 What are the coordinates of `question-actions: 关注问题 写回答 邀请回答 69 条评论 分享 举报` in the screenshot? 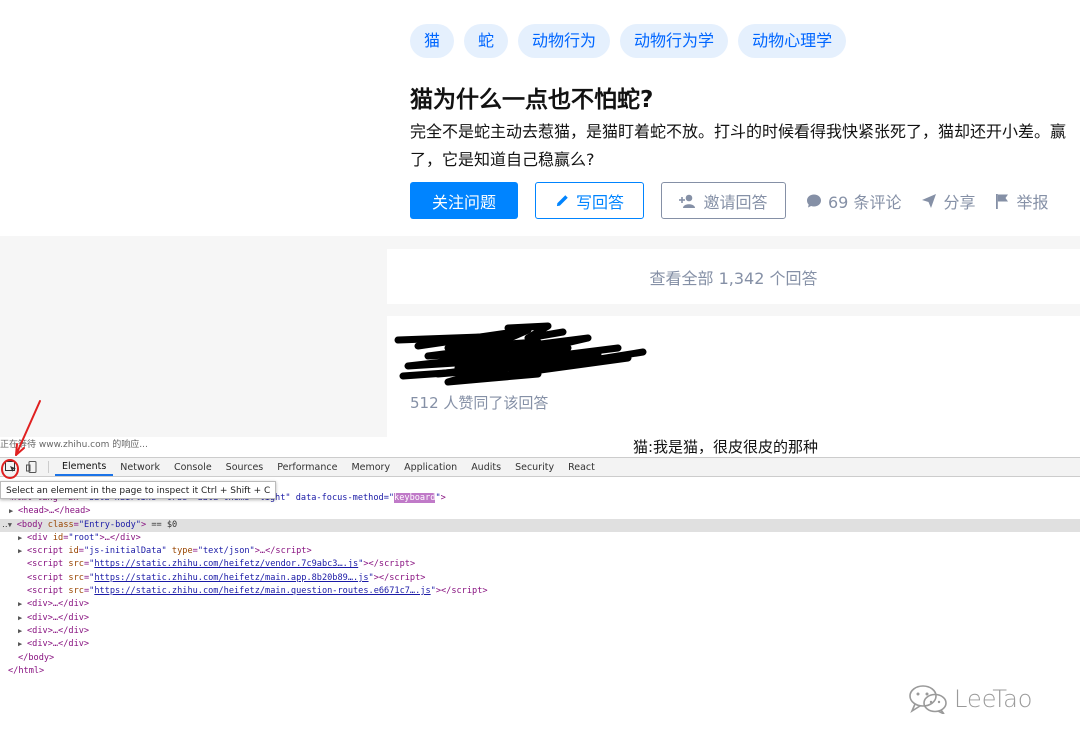 It's located at (729, 200).